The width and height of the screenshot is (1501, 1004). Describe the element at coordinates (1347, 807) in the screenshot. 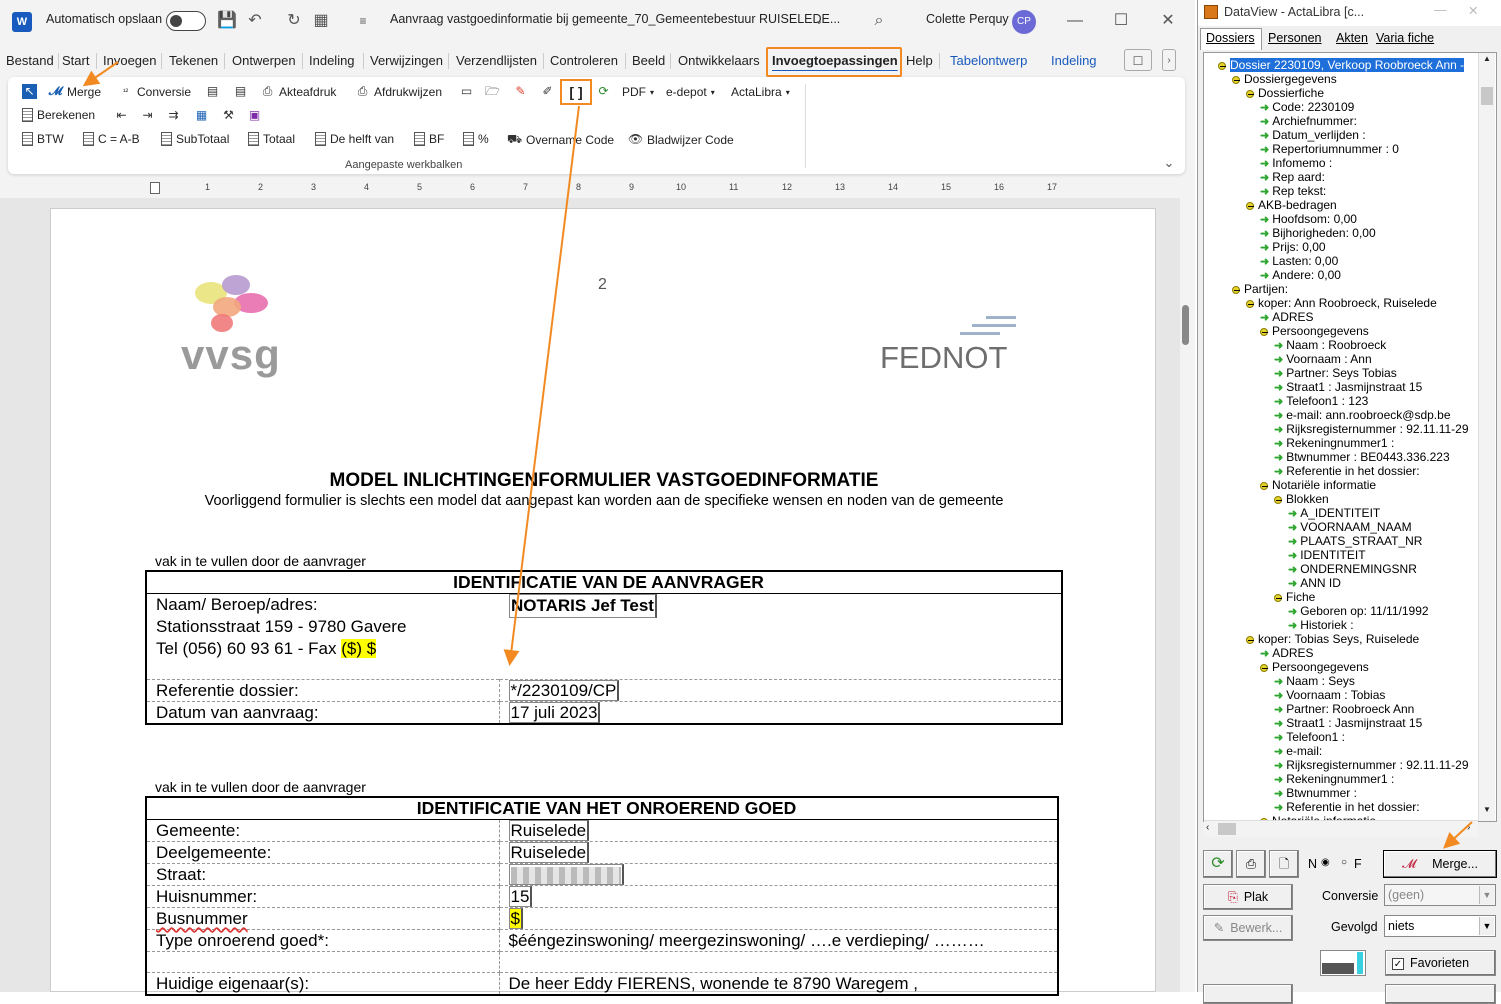

I see `tree-leaf: ➜ Referentie in het dossier:` at that location.